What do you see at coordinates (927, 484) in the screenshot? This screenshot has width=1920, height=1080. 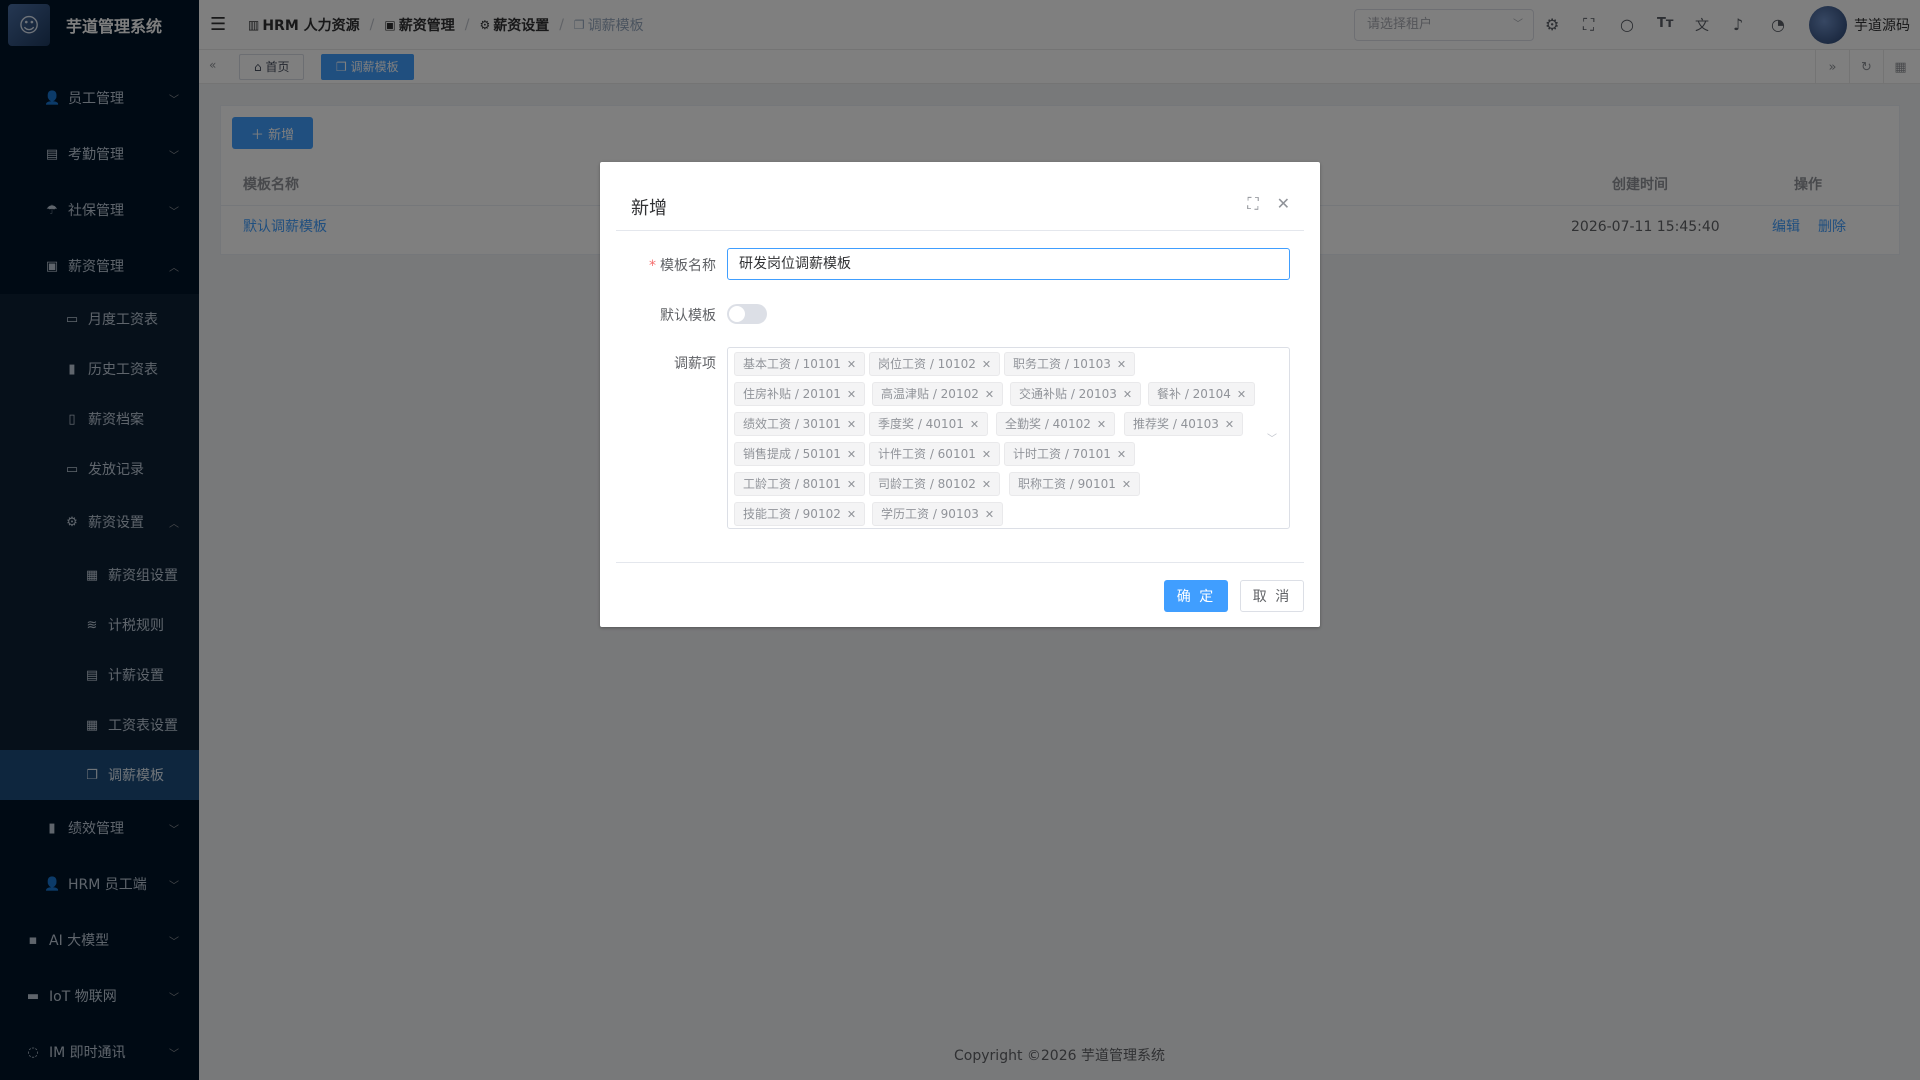 I see `salary-item-label: 司龄工资 / 80102` at bounding box center [927, 484].